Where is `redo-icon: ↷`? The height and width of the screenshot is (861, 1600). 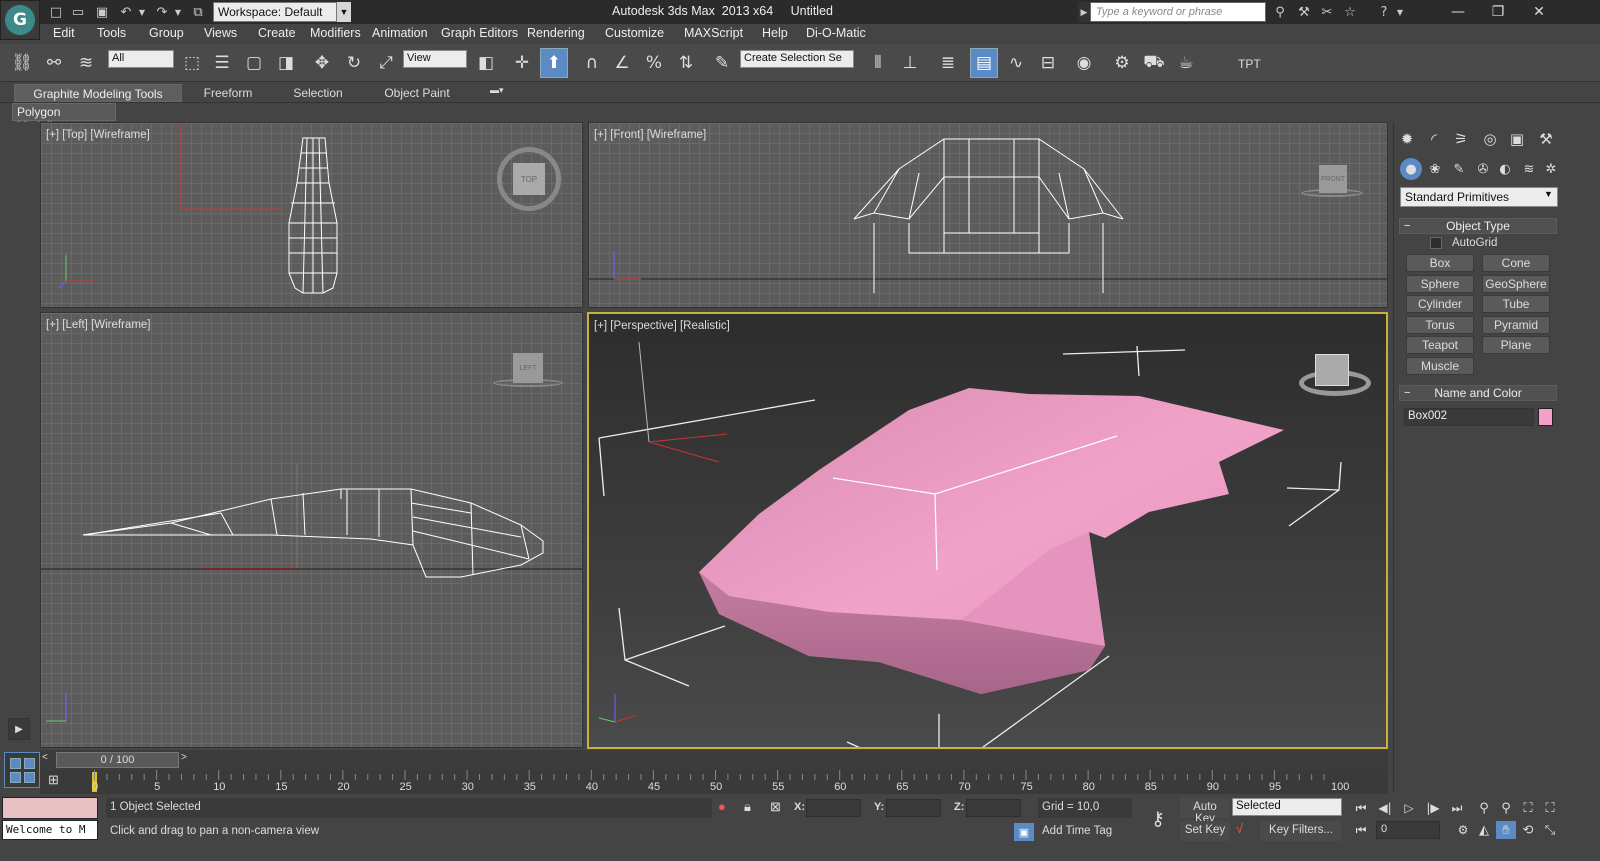
redo-icon: ↷ is located at coordinates (162, 12).